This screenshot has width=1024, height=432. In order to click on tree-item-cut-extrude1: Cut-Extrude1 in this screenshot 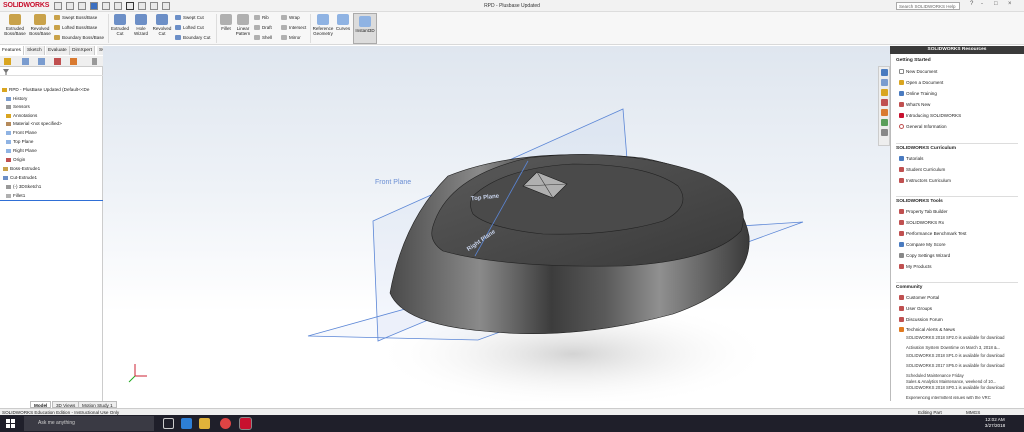, I will do `click(20, 177)`.